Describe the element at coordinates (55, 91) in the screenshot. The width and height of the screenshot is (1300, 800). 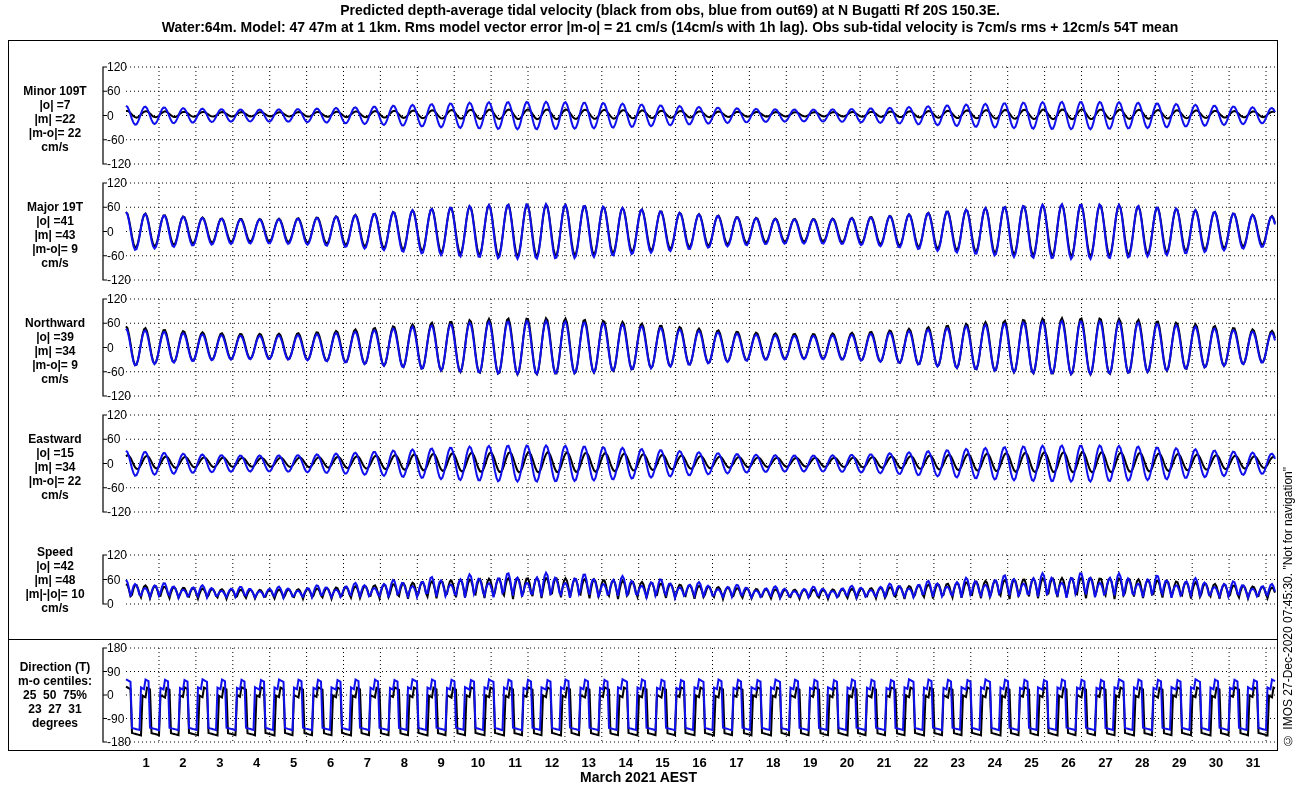
I see `panel-label: Minor 109T` at that location.